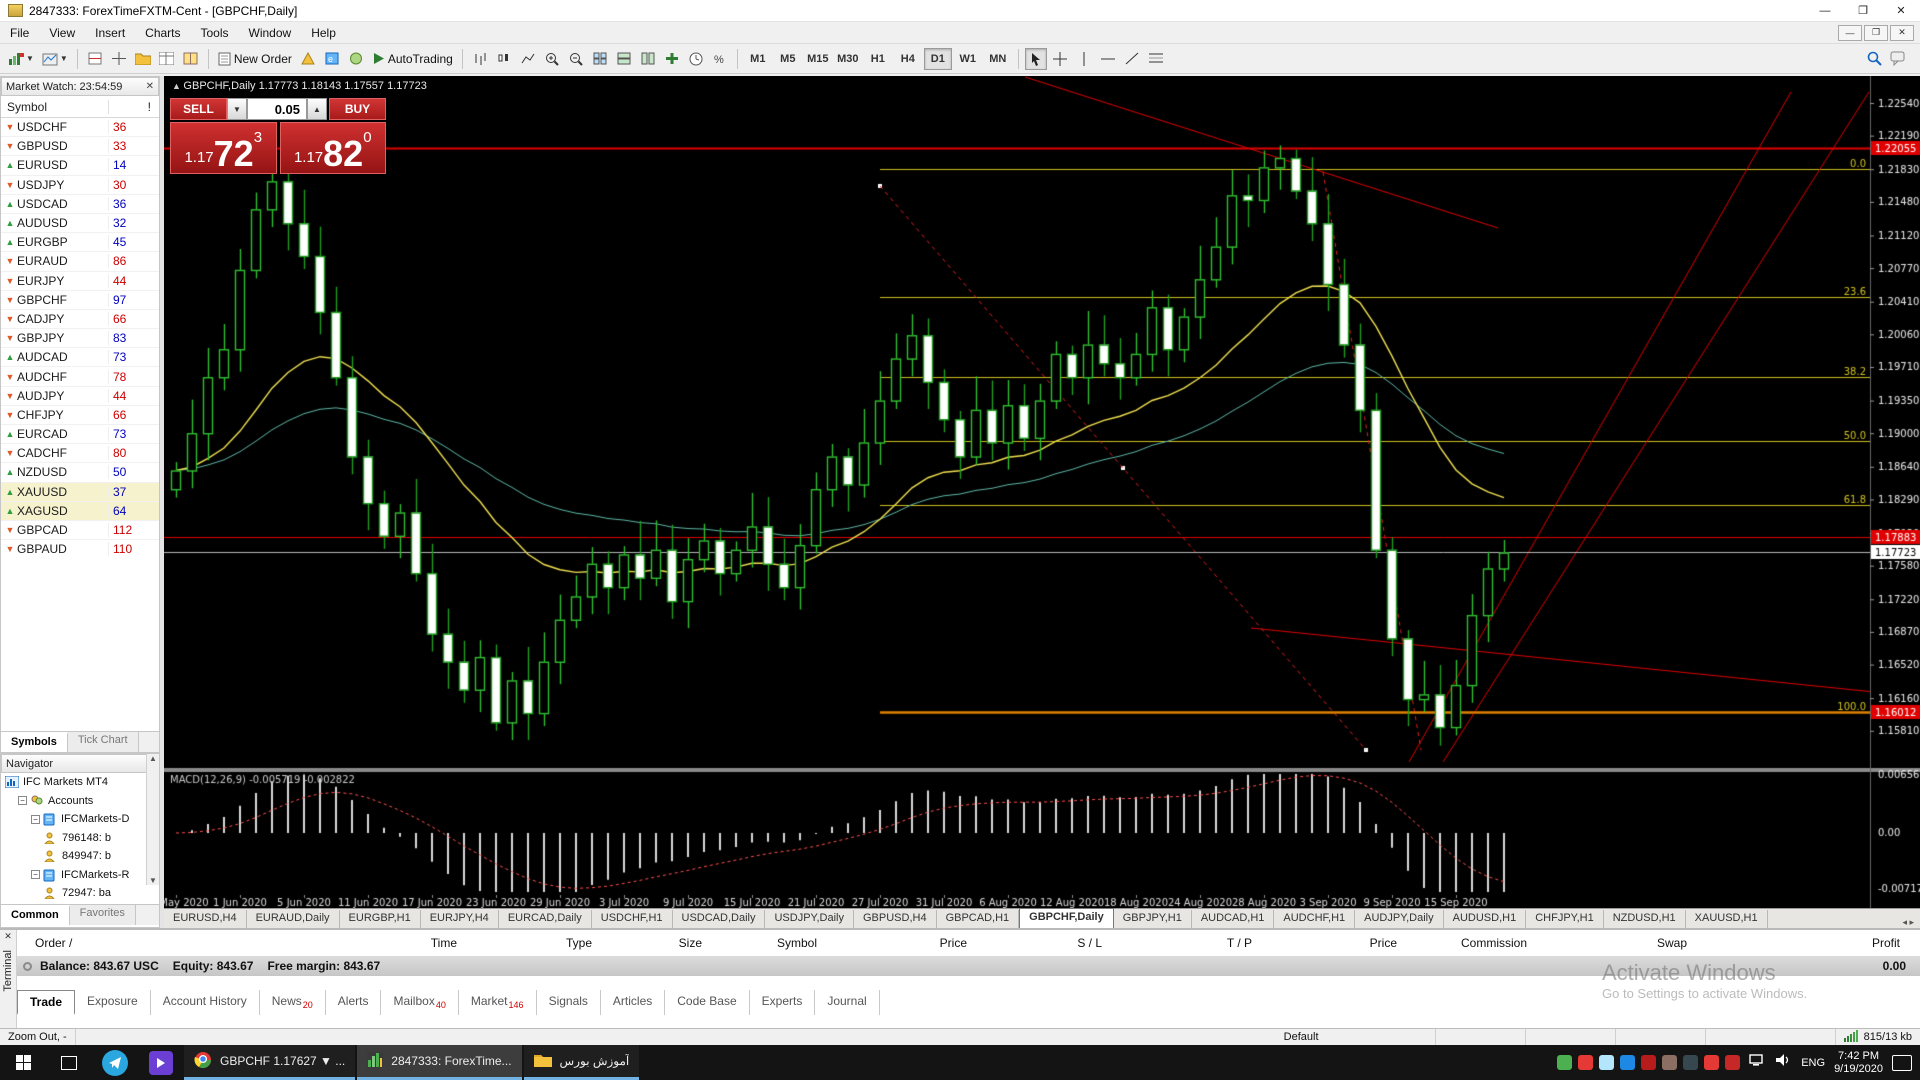  What do you see at coordinates (1901, 11) in the screenshot?
I see `close-button: ✕` at bounding box center [1901, 11].